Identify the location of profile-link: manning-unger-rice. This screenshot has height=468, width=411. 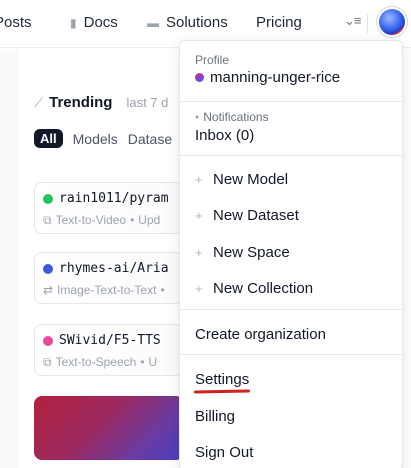
(267, 77).